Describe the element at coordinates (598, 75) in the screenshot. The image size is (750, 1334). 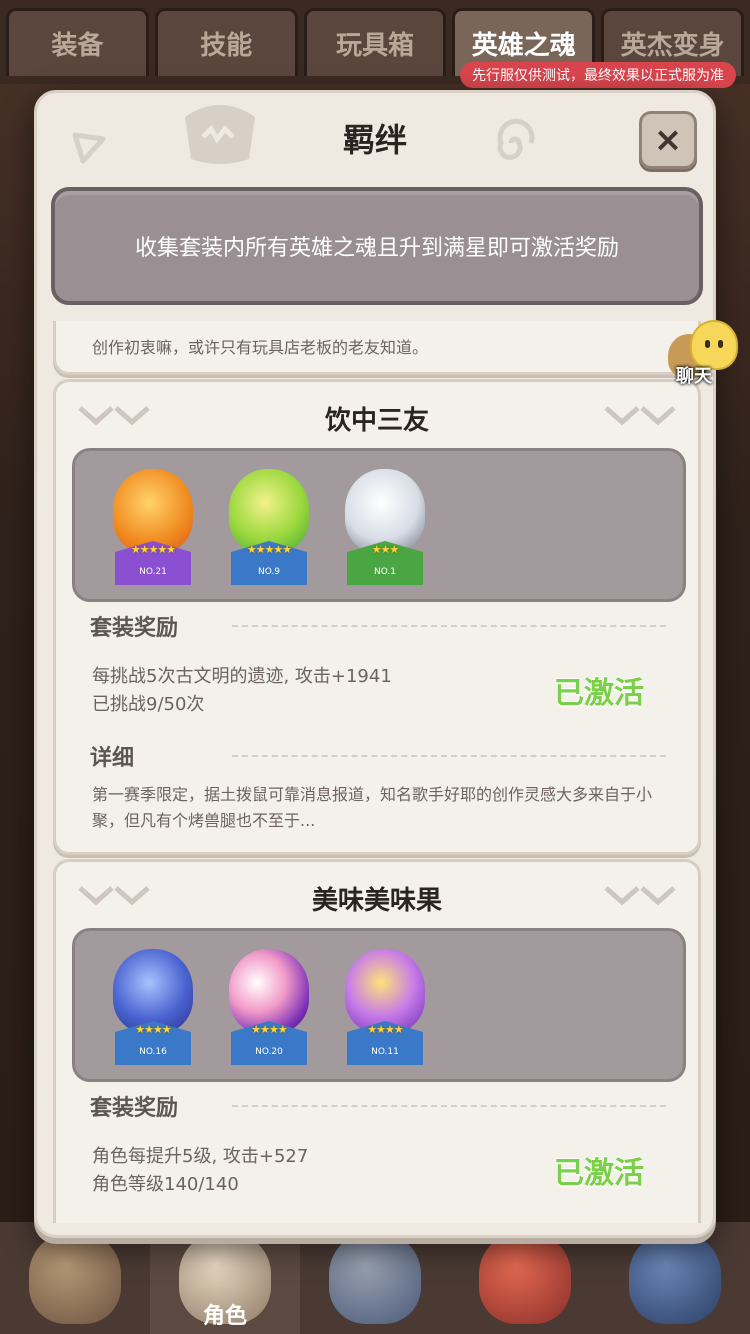
I see `test-server-note: 先行服仅供测试，最终效果以正式服为准` at that location.